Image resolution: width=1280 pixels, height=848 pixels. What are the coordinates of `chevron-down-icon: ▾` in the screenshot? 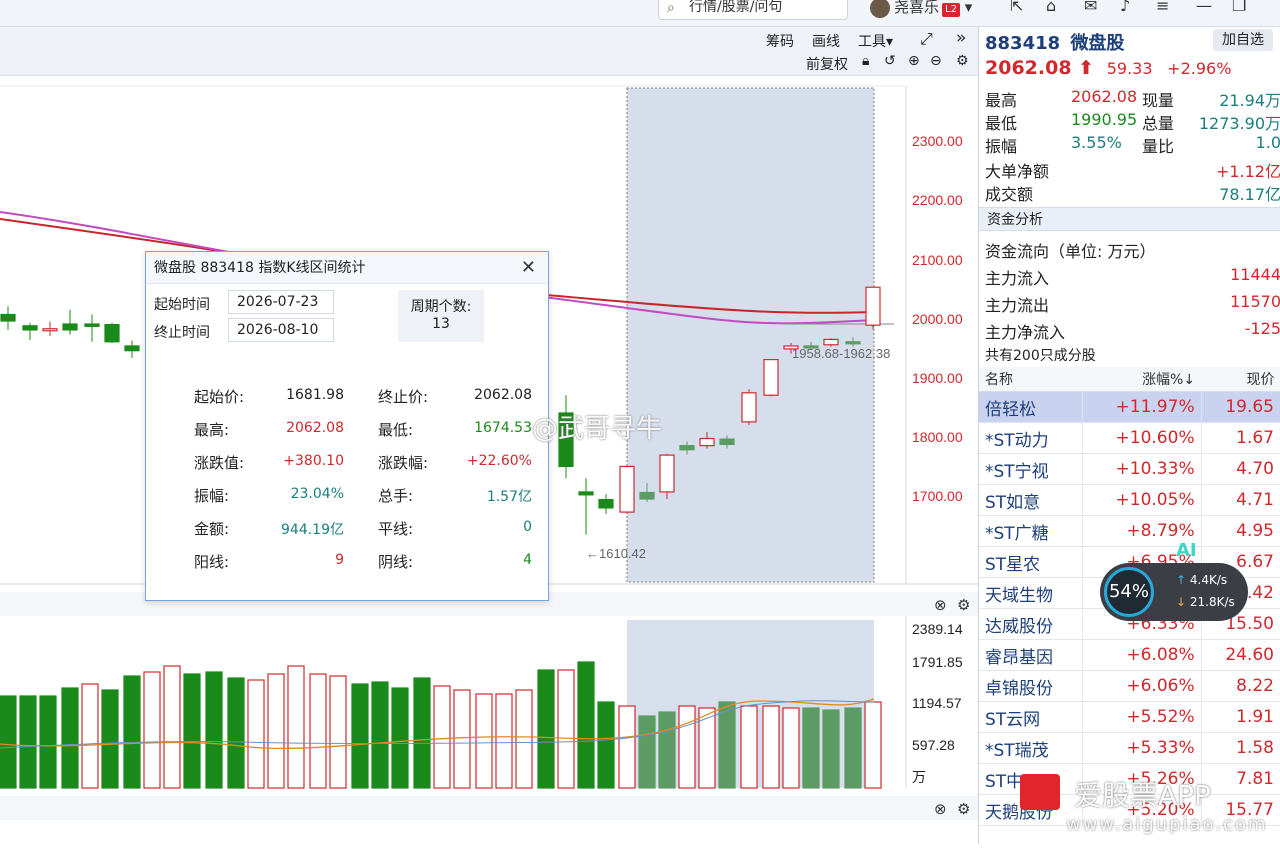 It's located at (969, 8).